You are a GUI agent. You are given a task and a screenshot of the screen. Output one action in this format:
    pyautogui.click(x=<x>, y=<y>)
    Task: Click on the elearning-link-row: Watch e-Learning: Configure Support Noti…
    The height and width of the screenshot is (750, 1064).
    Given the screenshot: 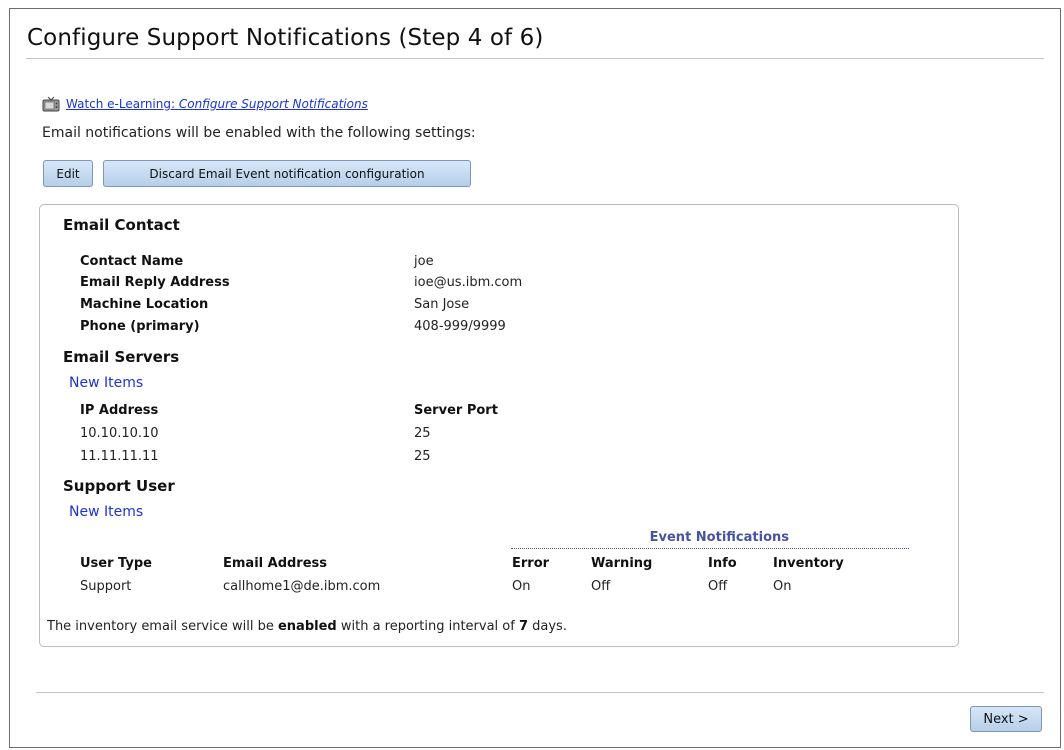 What is the action you would take?
    pyautogui.click(x=205, y=104)
    